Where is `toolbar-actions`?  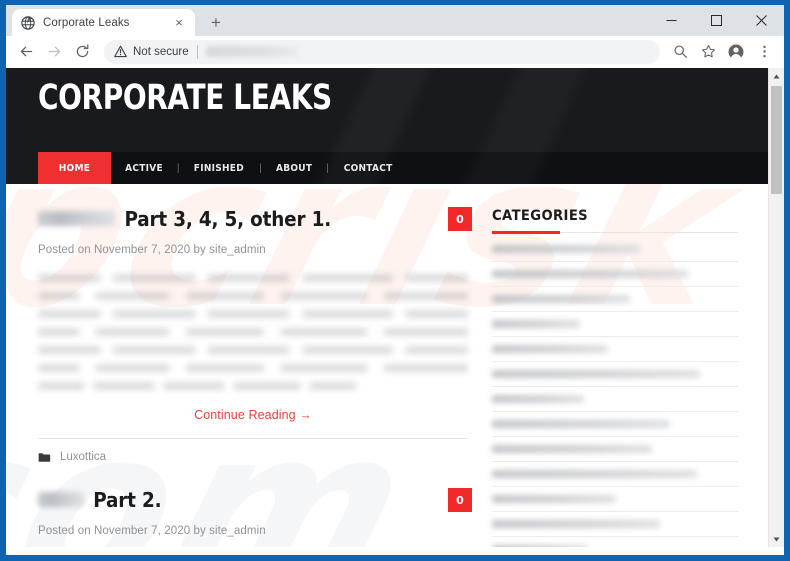
toolbar-actions is located at coordinates (722, 52).